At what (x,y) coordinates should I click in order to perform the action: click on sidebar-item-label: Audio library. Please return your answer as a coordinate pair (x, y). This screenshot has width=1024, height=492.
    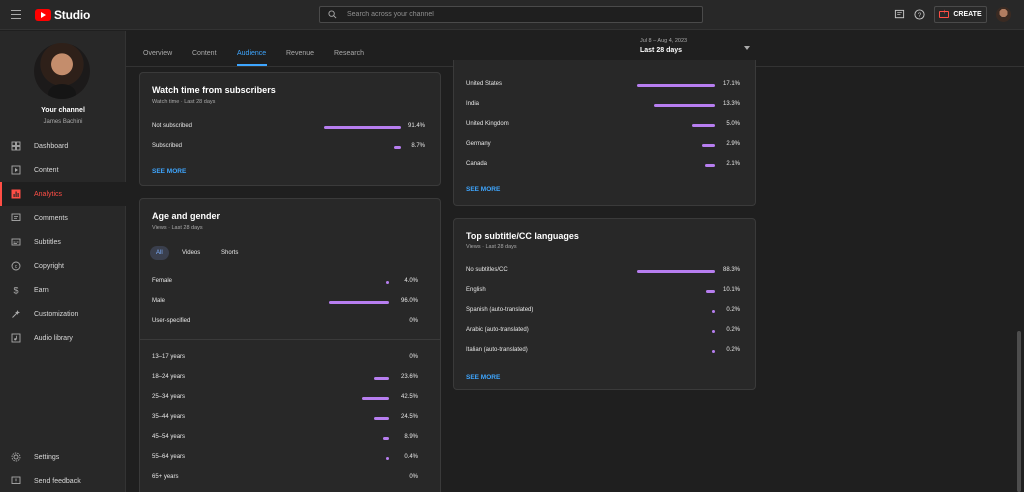
    Looking at the image, I should click on (53, 338).